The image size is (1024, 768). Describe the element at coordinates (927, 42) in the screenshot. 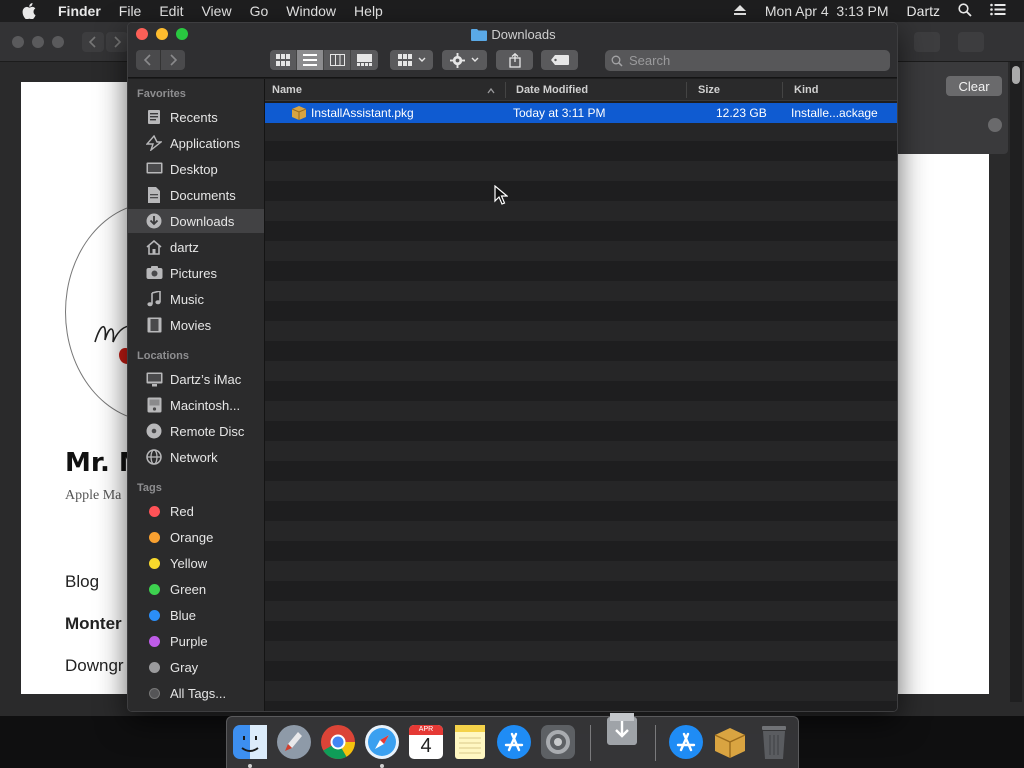

I see `background-share-icon` at that location.